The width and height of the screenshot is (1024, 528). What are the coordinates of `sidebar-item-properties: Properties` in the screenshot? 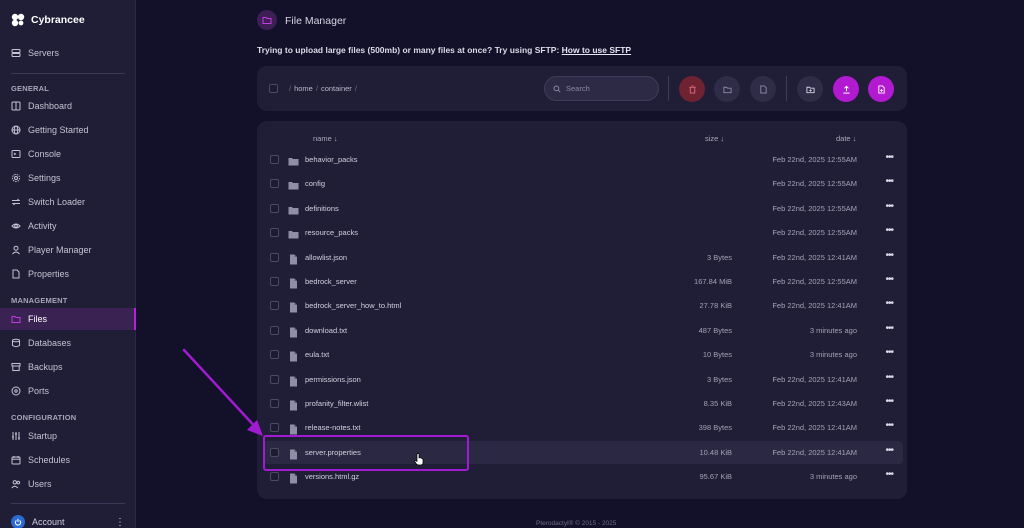 It's located at (68, 274).